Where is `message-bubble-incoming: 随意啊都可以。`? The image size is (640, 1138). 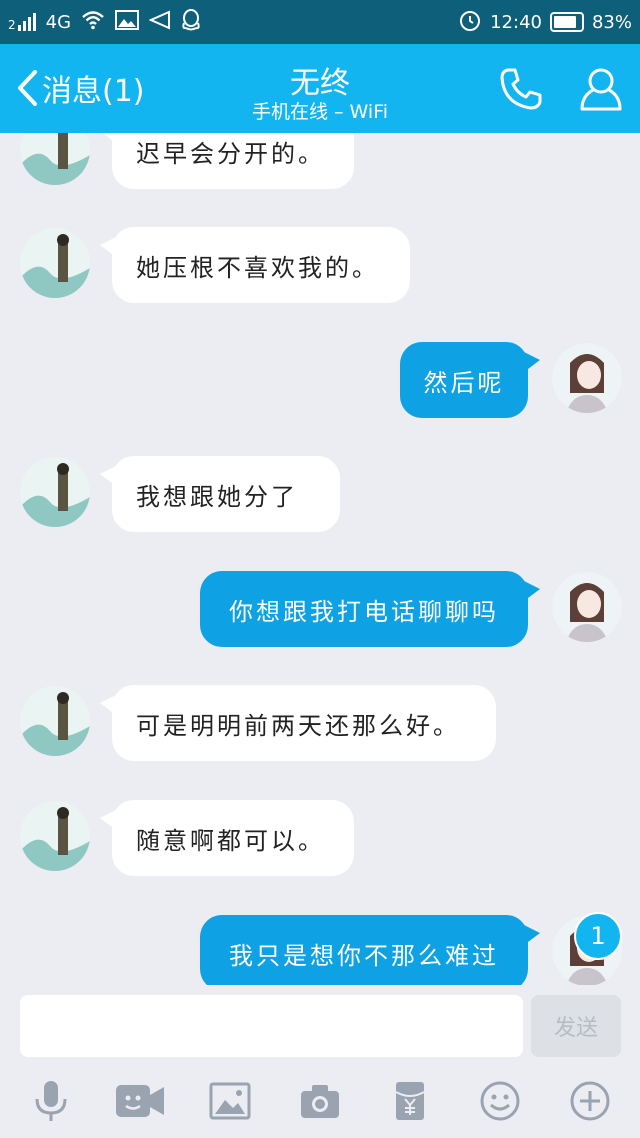
message-bubble-incoming: 随意啊都可以。 is located at coordinates (227, 838).